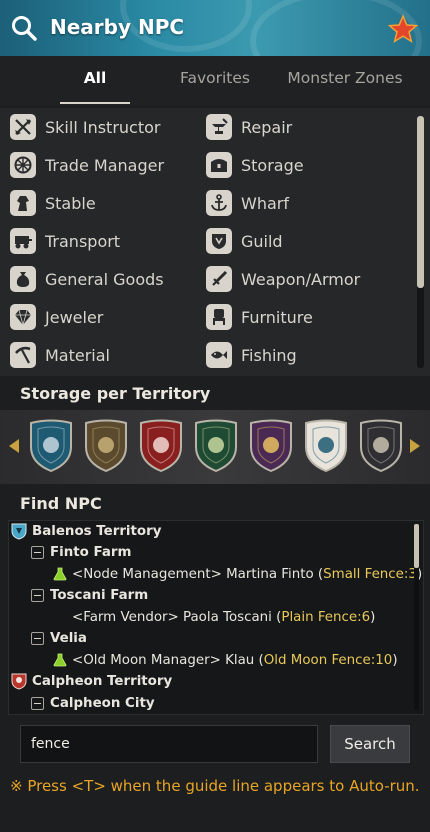 The height and width of the screenshot is (832, 430). What do you see at coordinates (103, 127) in the screenshot?
I see `category-label: Skill Instructor` at bounding box center [103, 127].